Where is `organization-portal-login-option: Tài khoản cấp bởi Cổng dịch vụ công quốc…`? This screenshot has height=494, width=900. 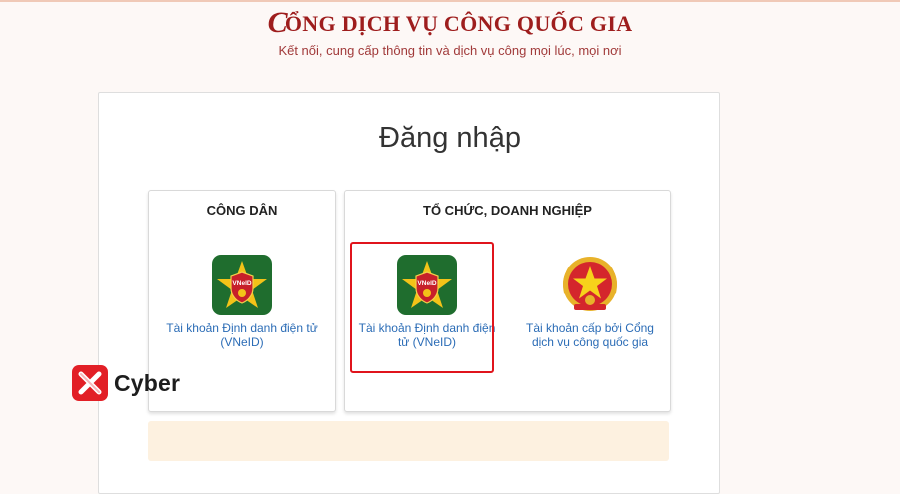 organization-portal-login-option: Tài khoản cấp bởi Cổng dịch vụ công quốc… is located at coordinates (590, 302).